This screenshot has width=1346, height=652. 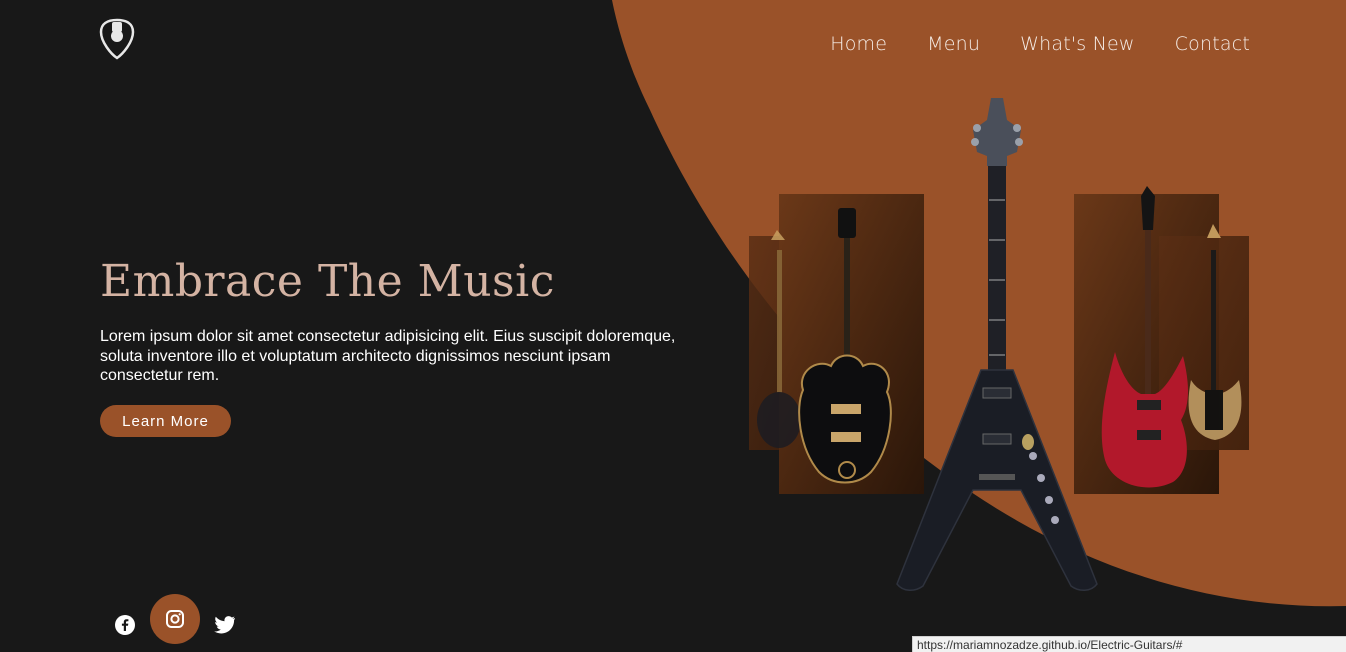 I want to click on guitar-flying-v, so click(x=997, y=344).